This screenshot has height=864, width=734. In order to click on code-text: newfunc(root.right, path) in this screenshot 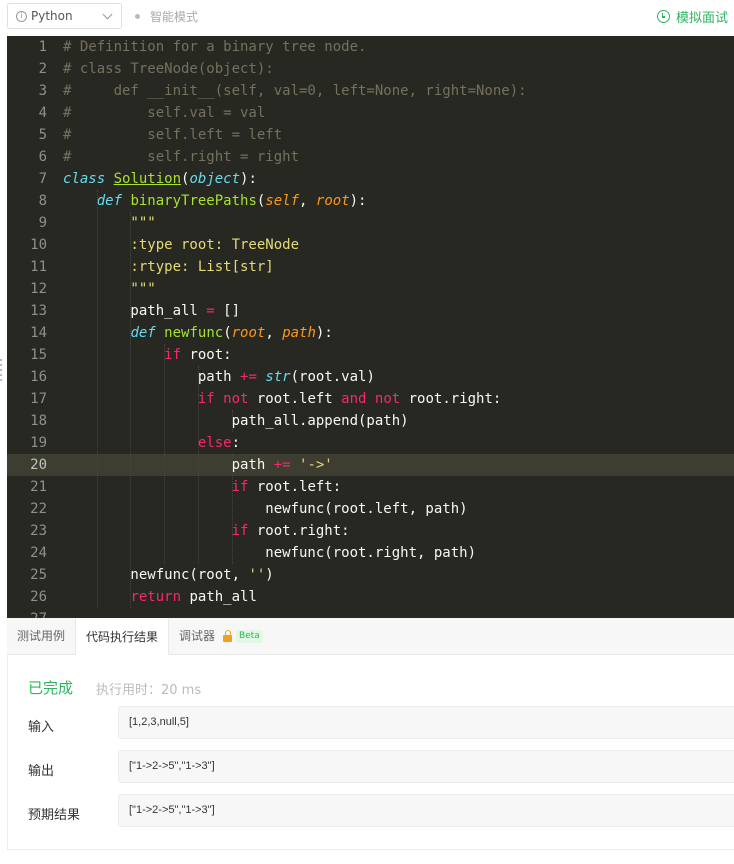, I will do `click(270, 553)`.